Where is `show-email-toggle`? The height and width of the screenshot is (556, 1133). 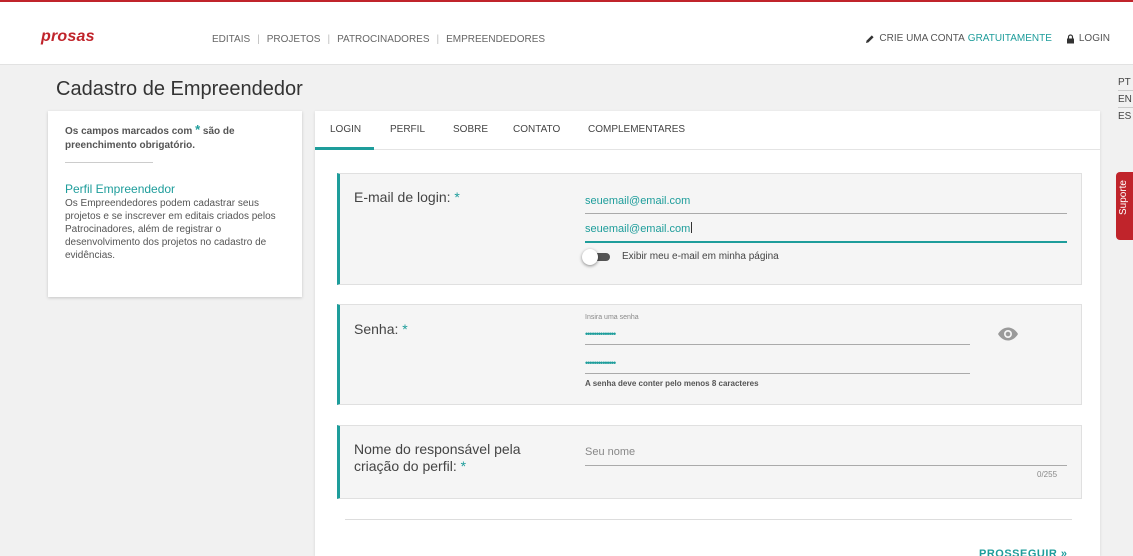
show-email-toggle is located at coordinates (597, 257).